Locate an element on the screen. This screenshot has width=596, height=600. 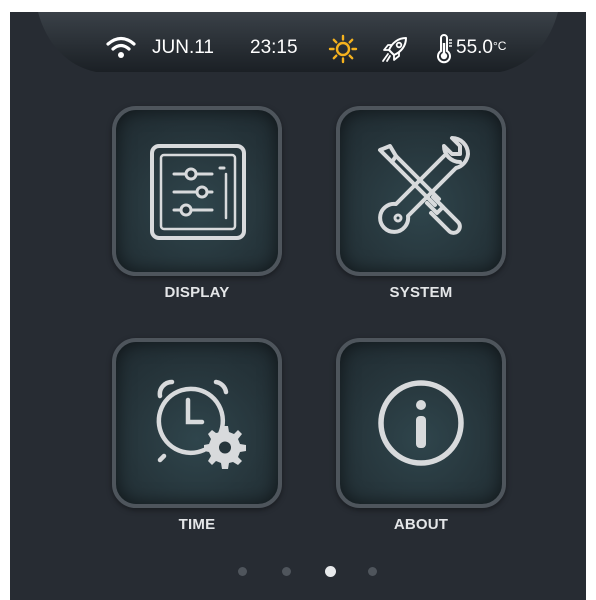
app-tile-display: DISPLAY is located at coordinates (197, 203).